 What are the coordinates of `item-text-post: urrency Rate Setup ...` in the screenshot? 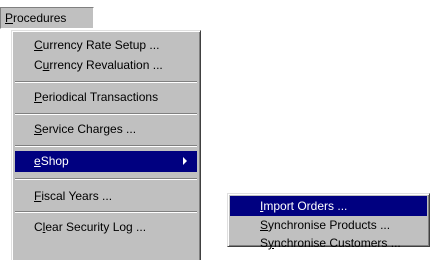 It's located at (101, 45).